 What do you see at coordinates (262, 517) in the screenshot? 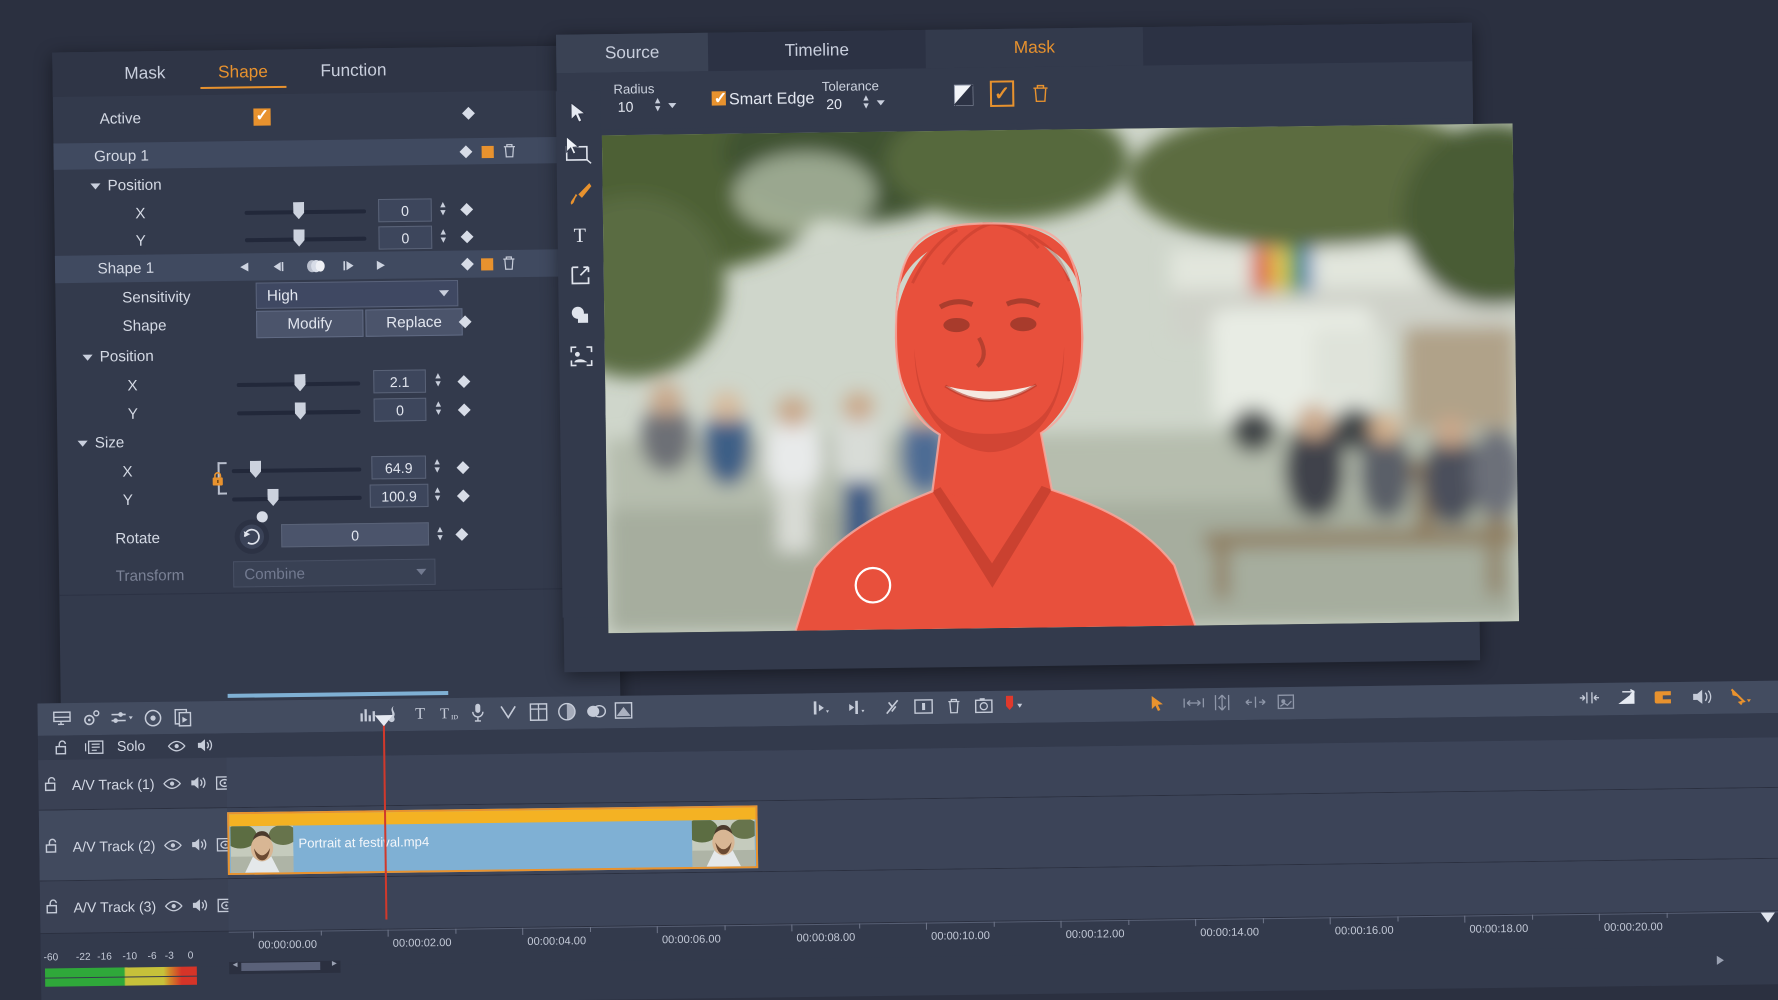
I see `rotate-dial-handle` at bounding box center [262, 517].